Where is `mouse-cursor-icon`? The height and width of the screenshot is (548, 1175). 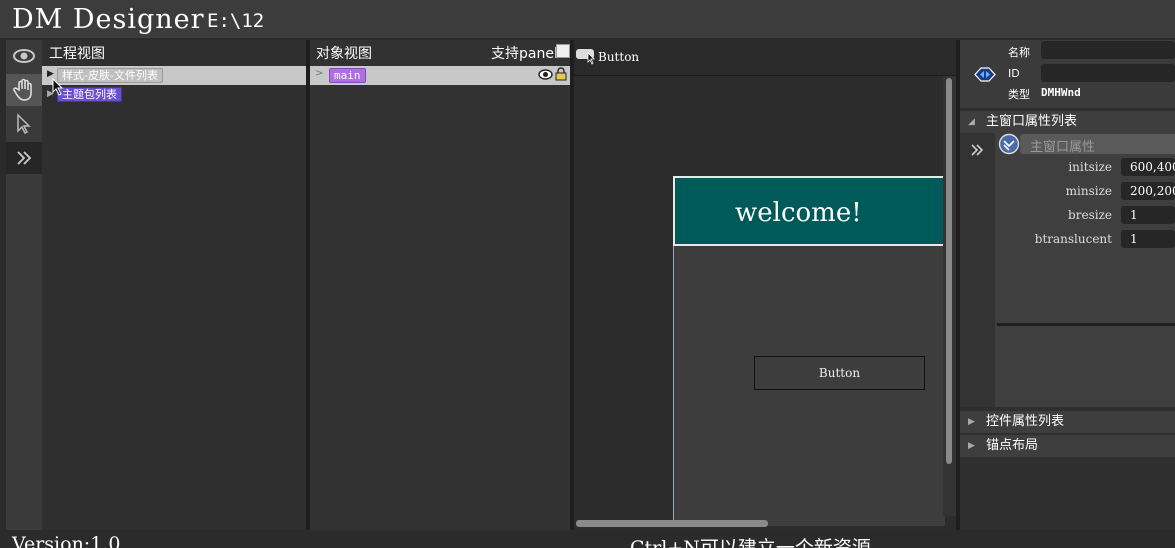
mouse-cursor-icon is located at coordinates (58, 87).